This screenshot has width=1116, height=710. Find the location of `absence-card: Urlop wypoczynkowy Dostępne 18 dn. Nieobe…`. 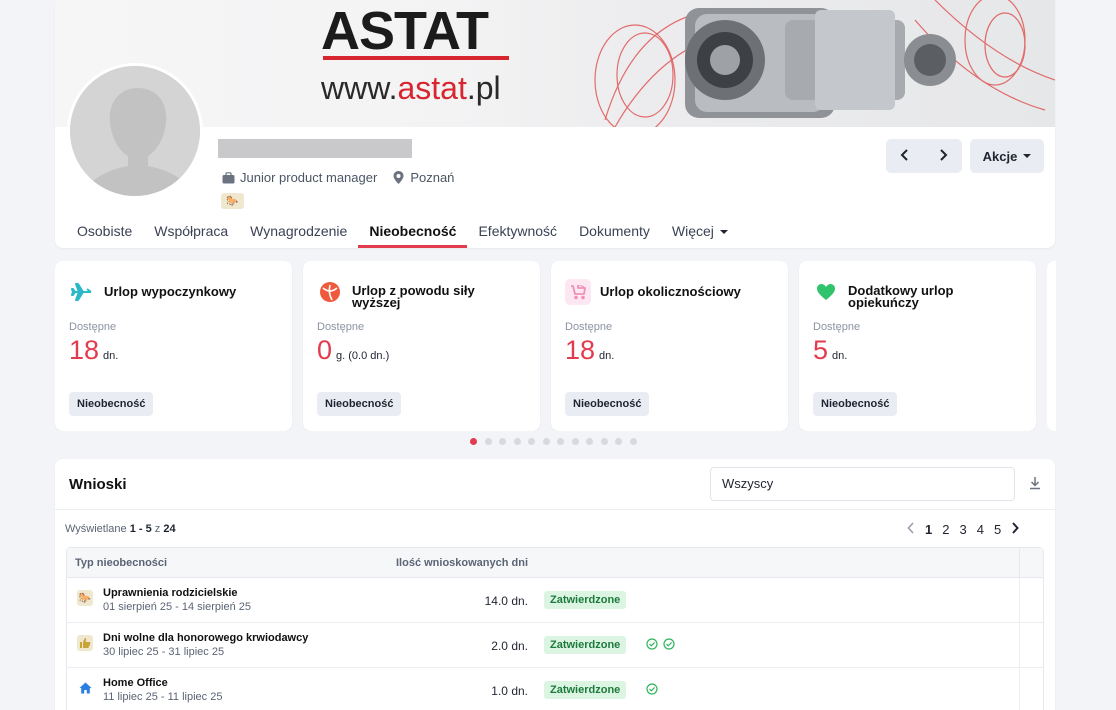

absence-card: Urlop wypoczynkowy Dostępne 18 dn. Nieobe… is located at coordinates (173, 346).